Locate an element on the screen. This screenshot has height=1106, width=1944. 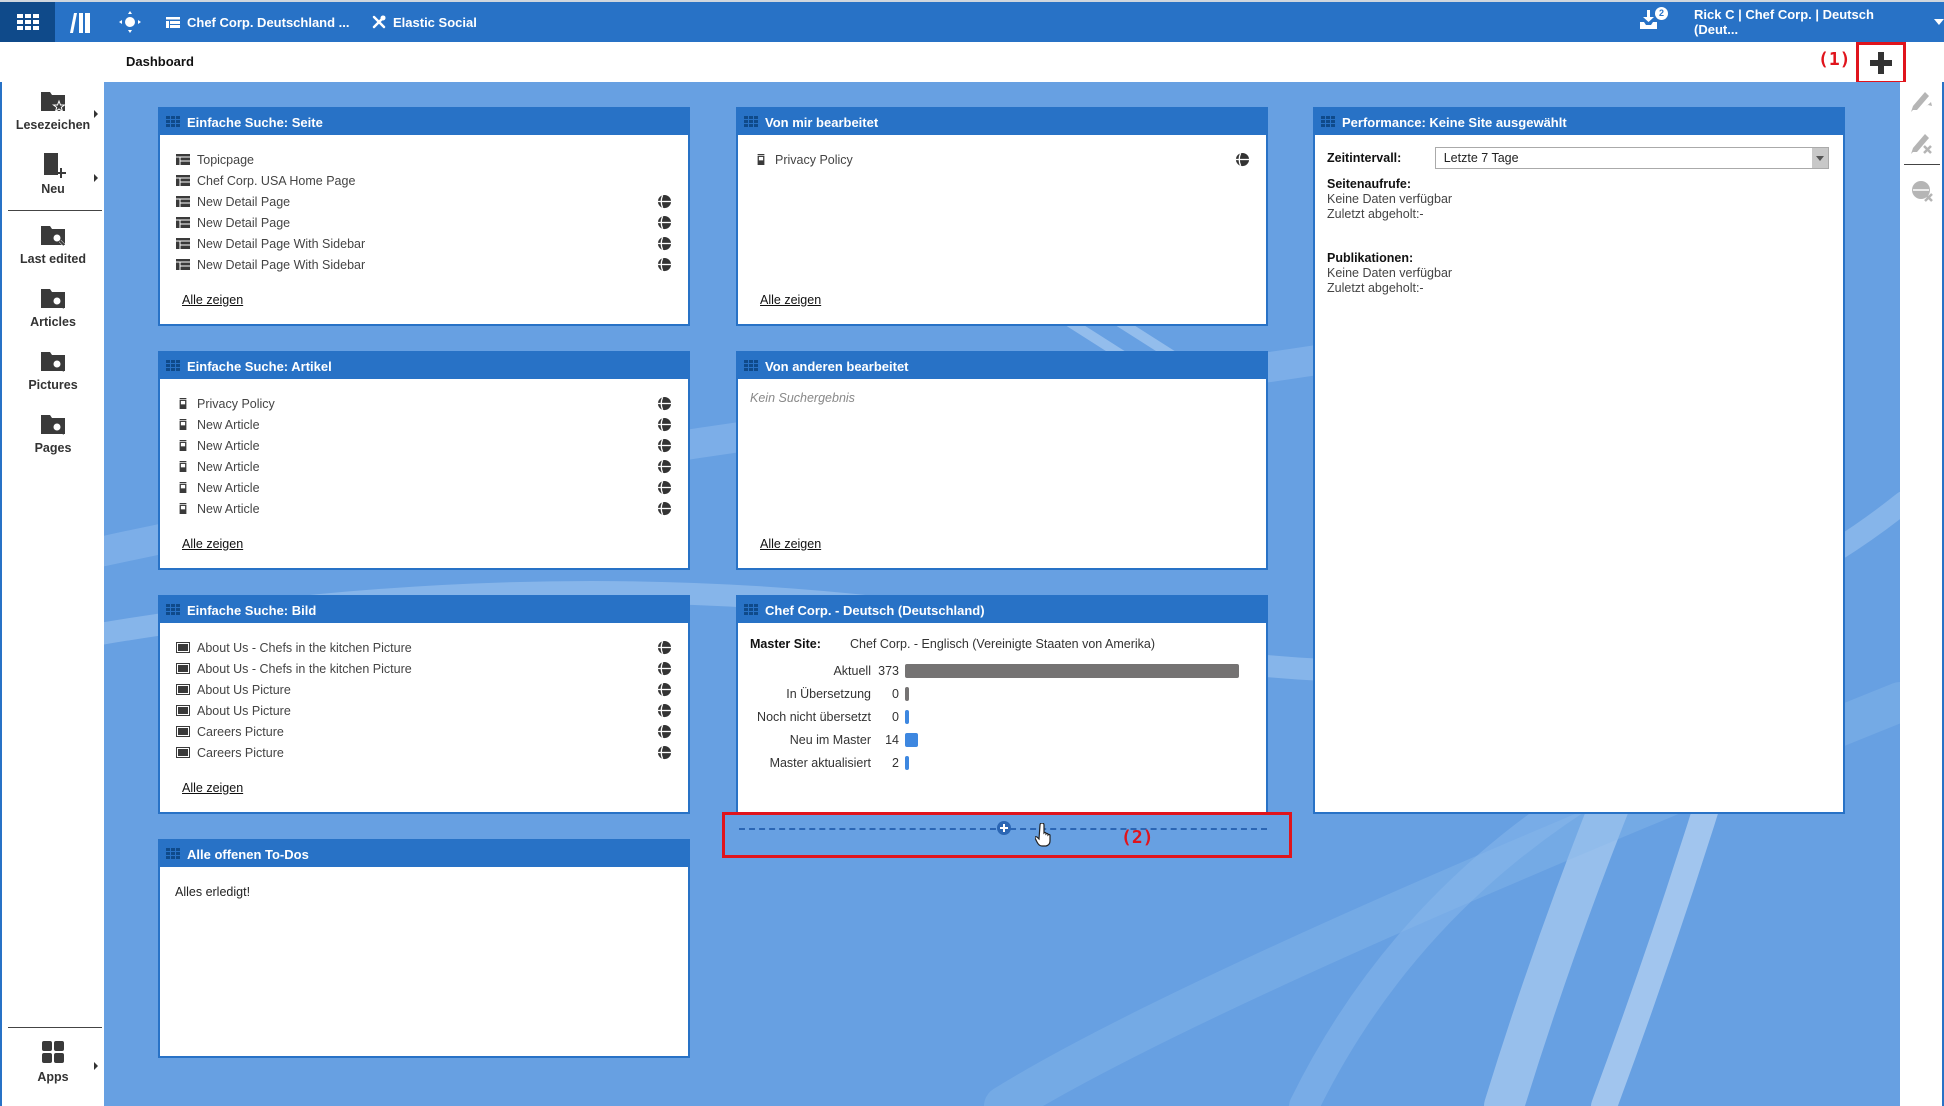
picture-icon is located at coordinates (183, 668).